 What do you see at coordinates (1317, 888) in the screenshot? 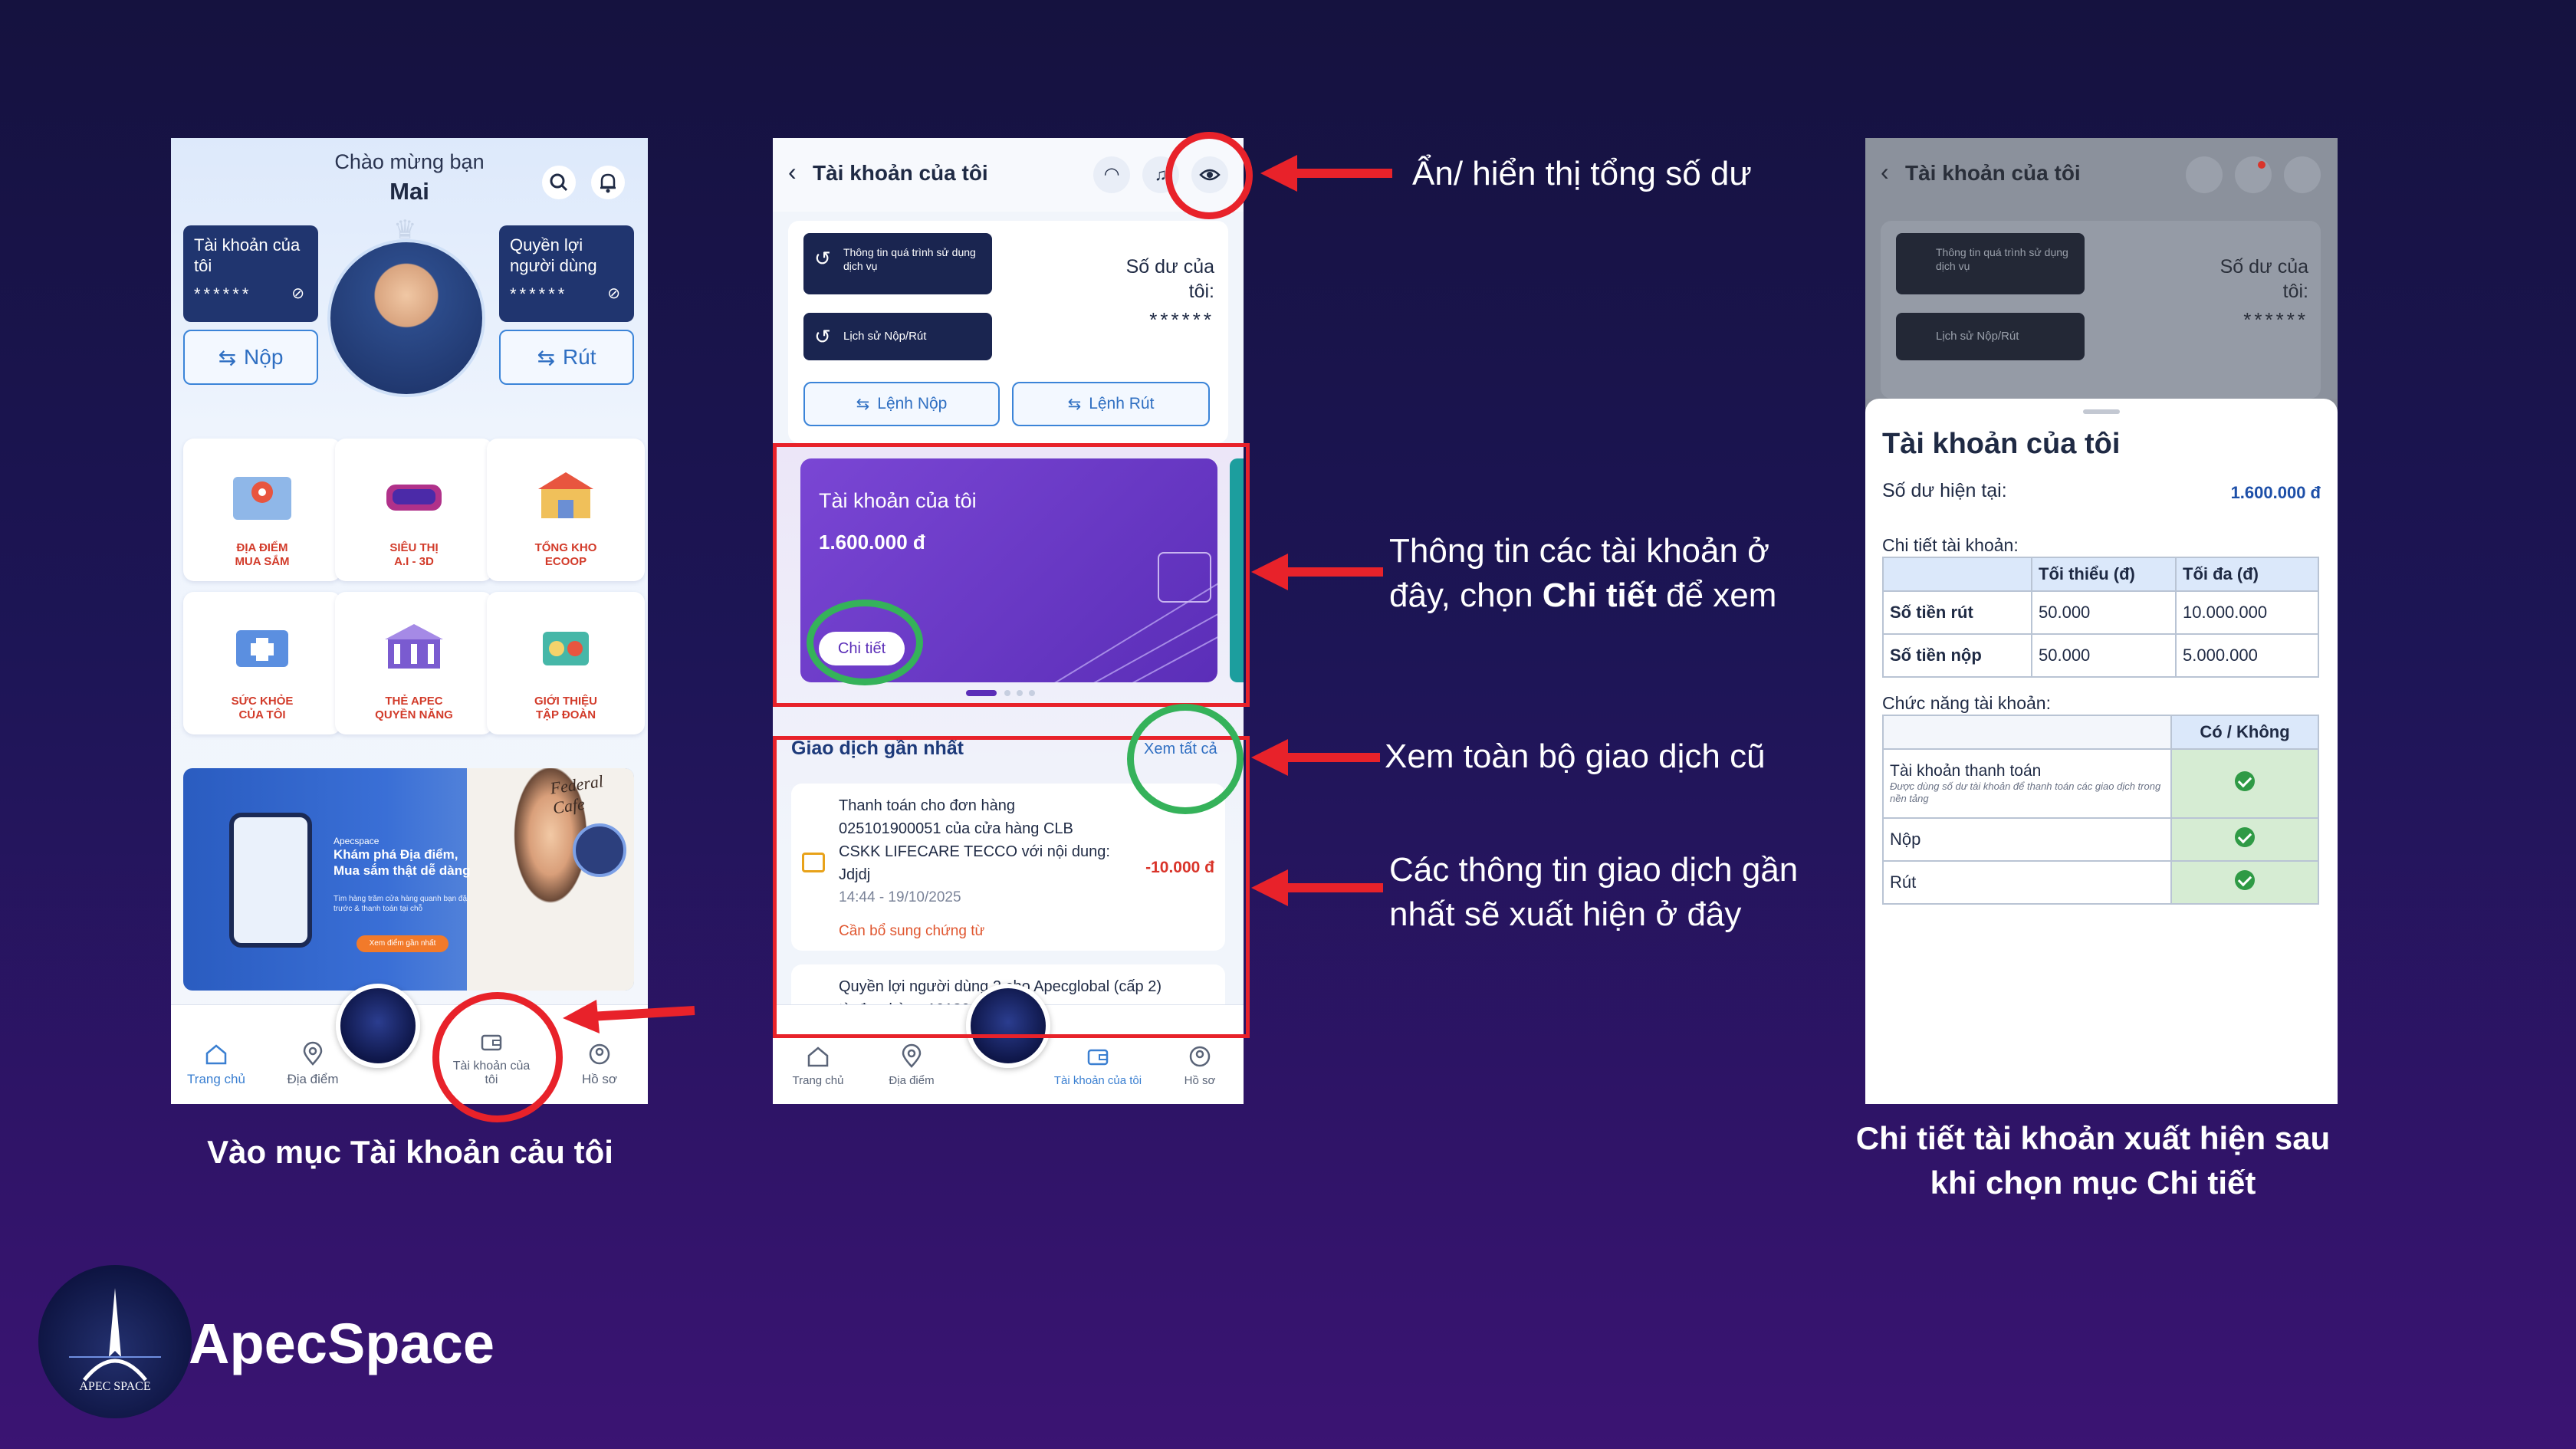
I see `arrow-to-recent` at bounding box center [1317, 888].